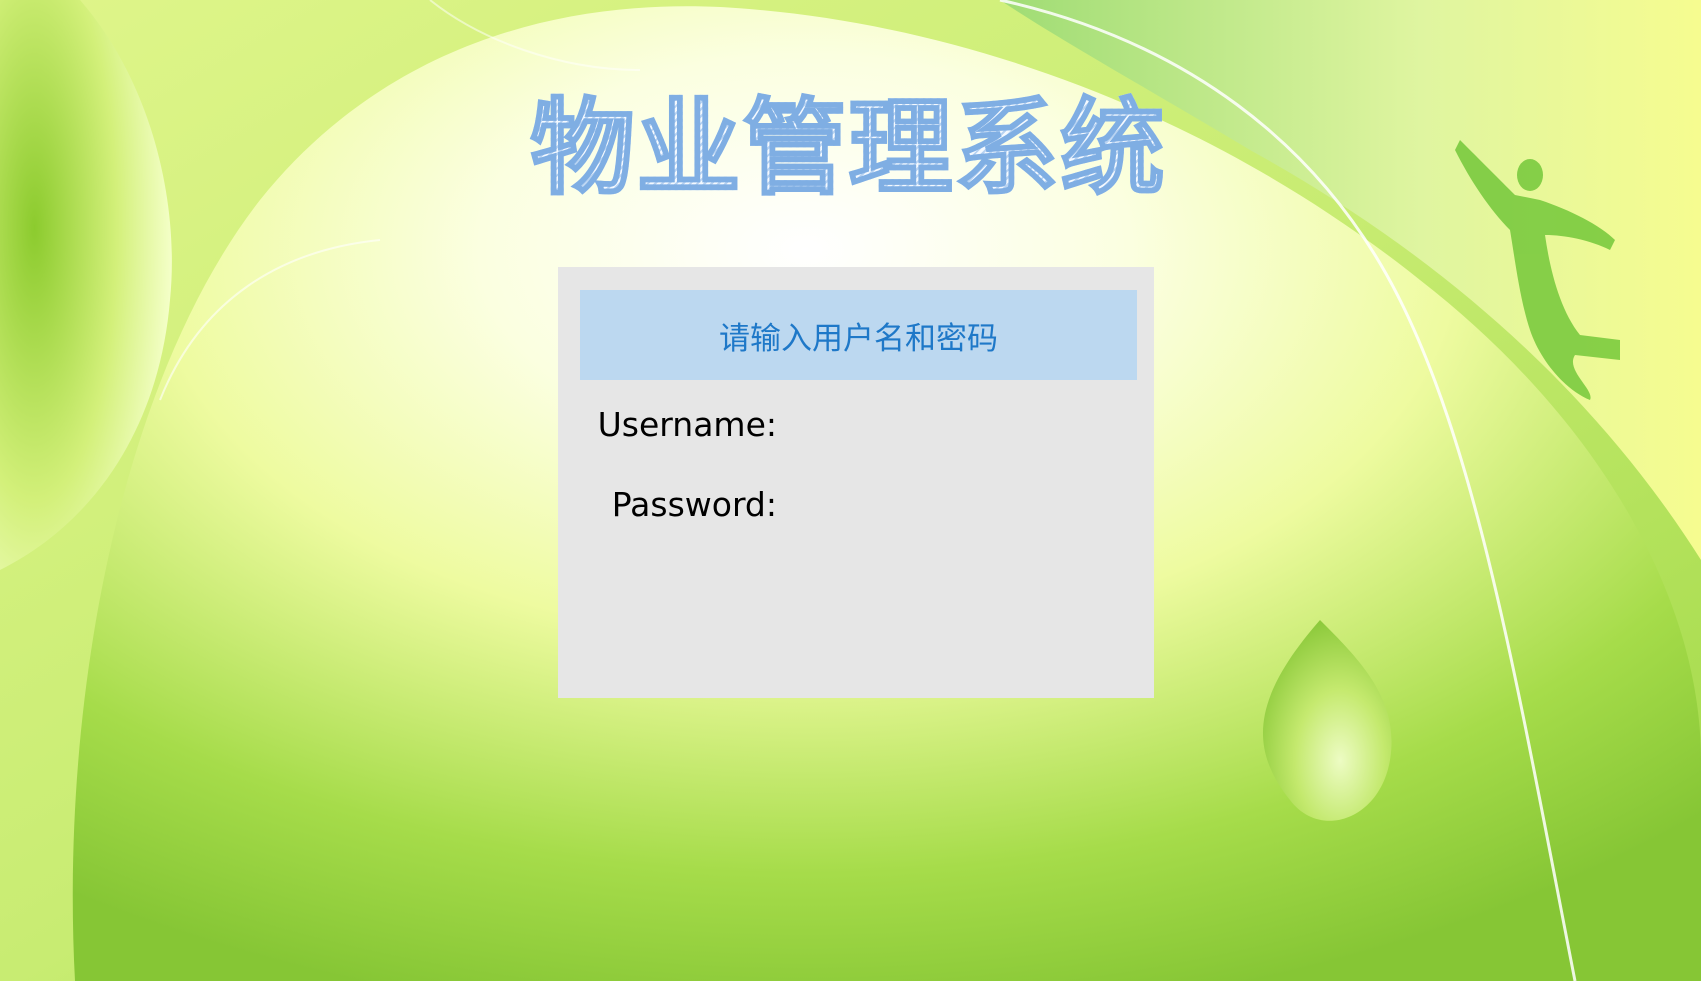 Image resolution: width=1701 pixels, height=981 pixels. What do you see at coordinates (961, 427) in the screenshot?
I see `username-input` at bounding box center [961, 427].